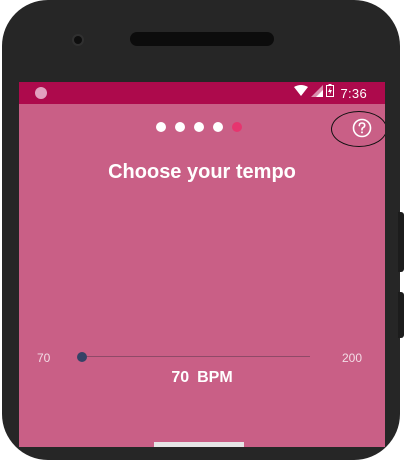  What do you see at coordinates (215, 377) in the screenshot?
I see `tempo-unit: BPM` at bounding box center [215, 377].